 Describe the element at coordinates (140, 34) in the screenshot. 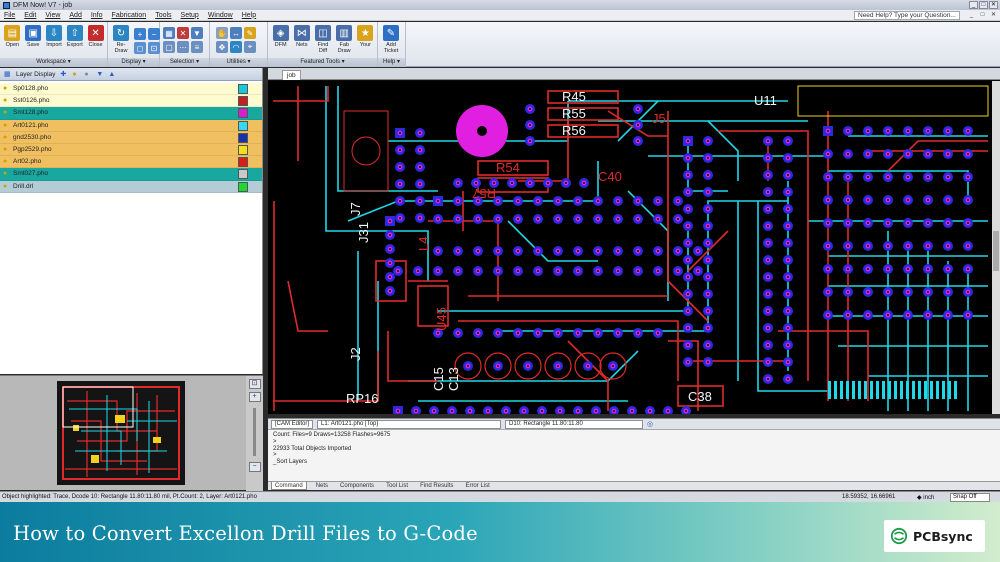

I see `zoom-in-icon: +` at that location.